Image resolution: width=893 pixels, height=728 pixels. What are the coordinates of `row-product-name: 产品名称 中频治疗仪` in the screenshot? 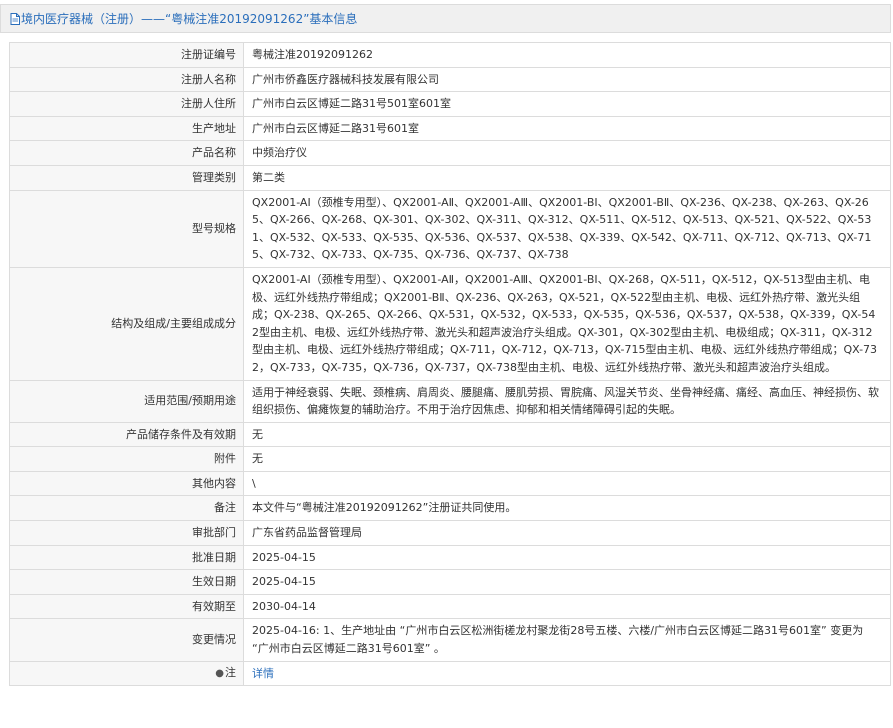 It's located at (450, 153).